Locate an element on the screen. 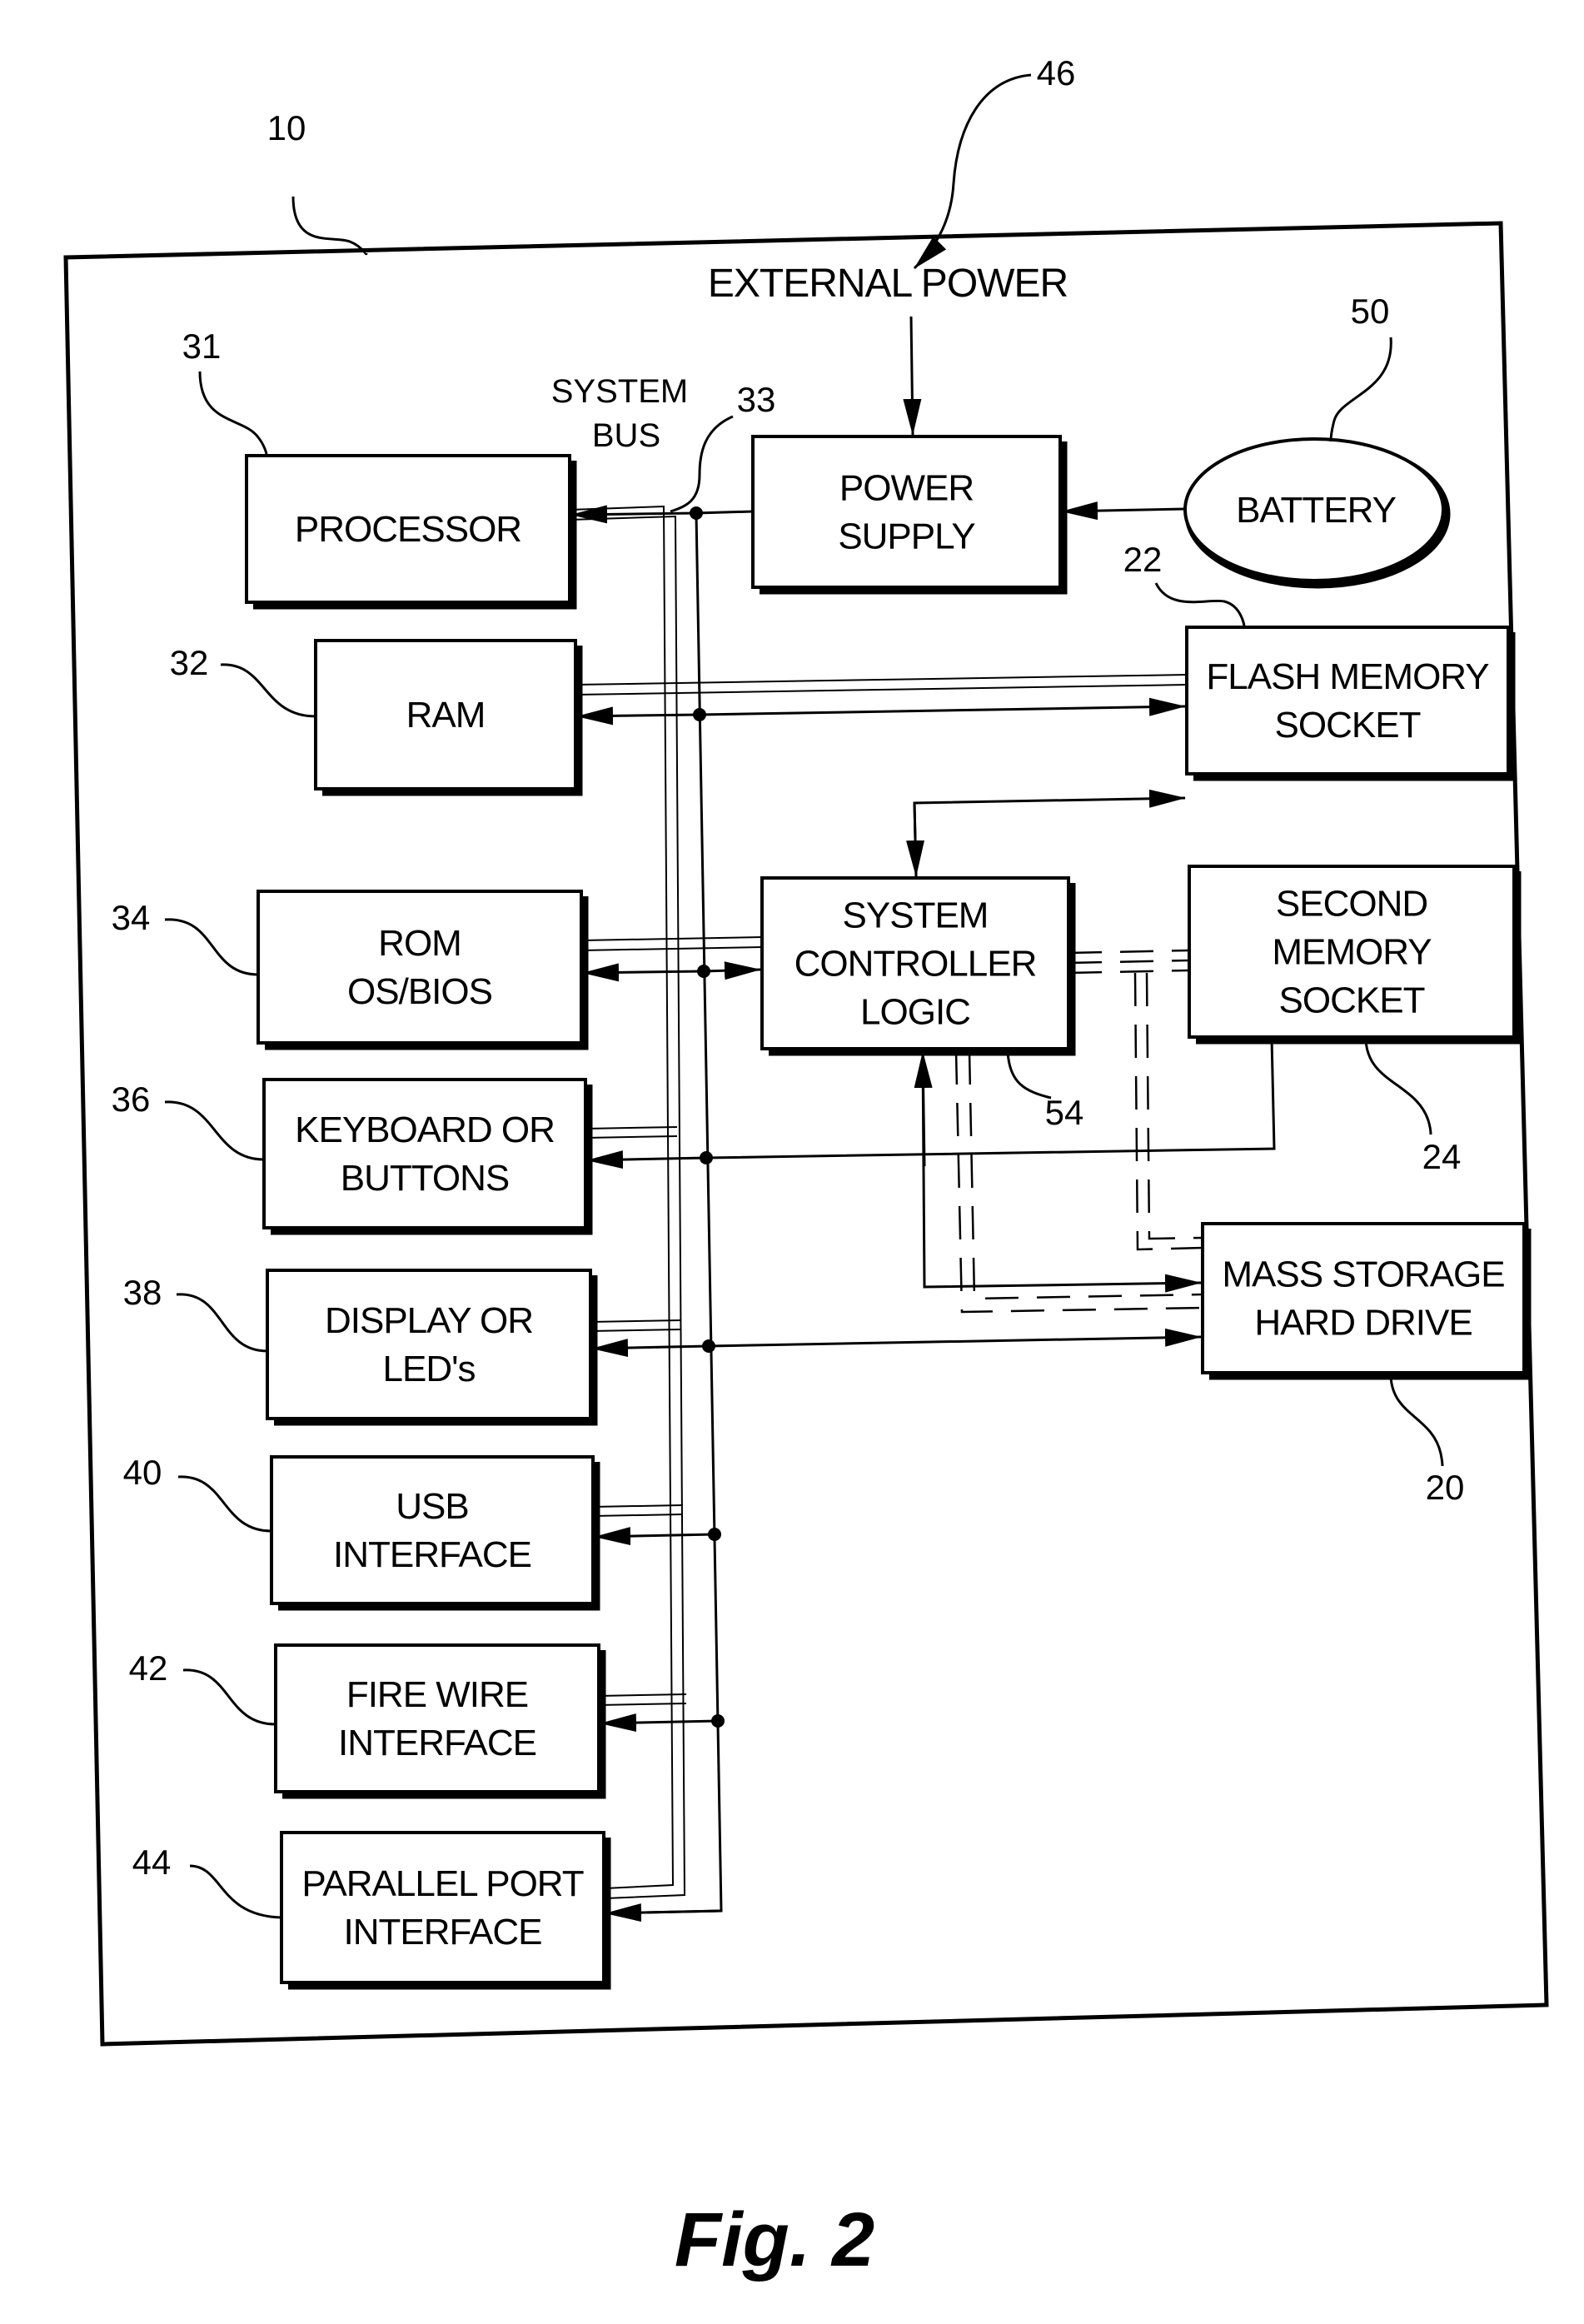  battery: BATTERY is located at coordinates (1317, 513).